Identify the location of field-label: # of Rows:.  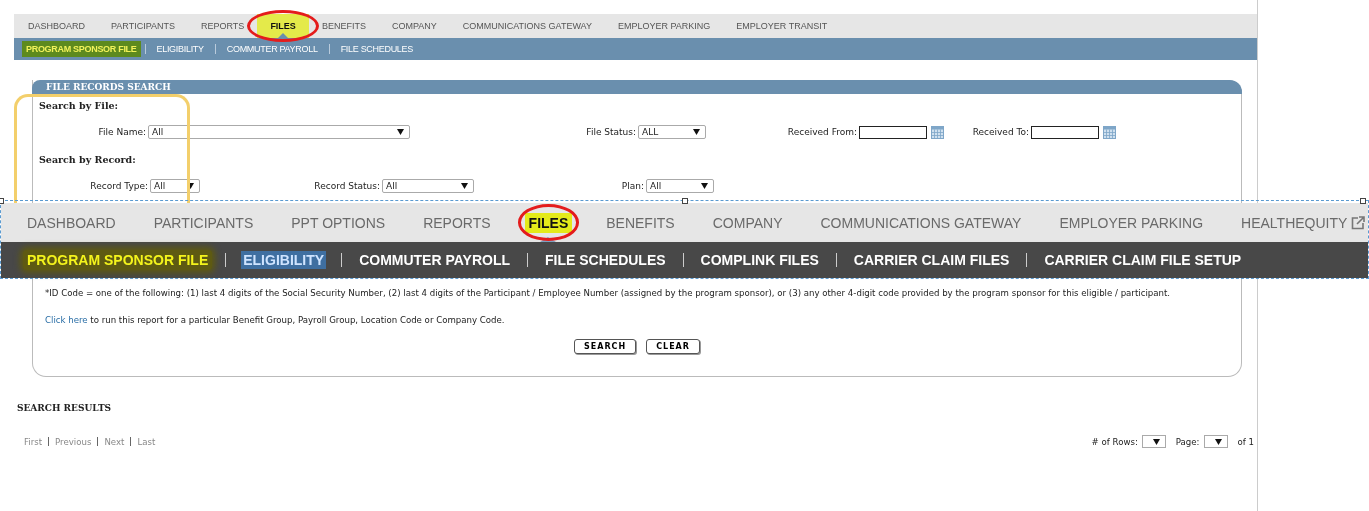
(1114, 441).